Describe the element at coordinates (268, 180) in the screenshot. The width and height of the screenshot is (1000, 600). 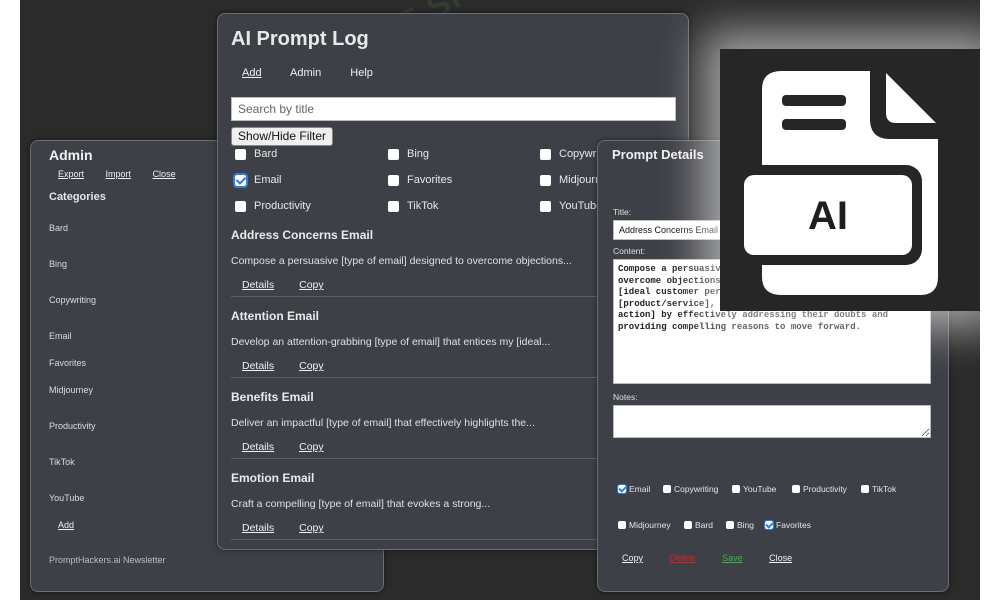
I see `filter-label: Email` at that location.